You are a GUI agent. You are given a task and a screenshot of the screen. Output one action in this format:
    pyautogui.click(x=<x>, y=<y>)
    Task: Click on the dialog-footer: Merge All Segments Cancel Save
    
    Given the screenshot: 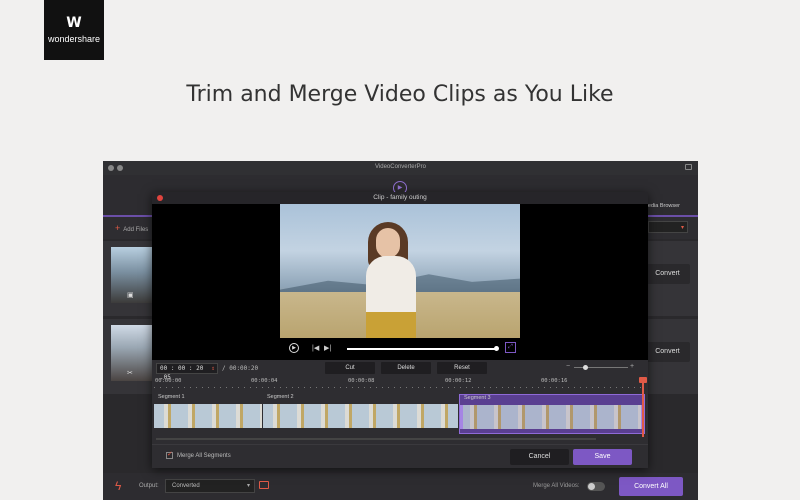 What is the action you would take?
    pyautogui.click(x=400, y=456)
    